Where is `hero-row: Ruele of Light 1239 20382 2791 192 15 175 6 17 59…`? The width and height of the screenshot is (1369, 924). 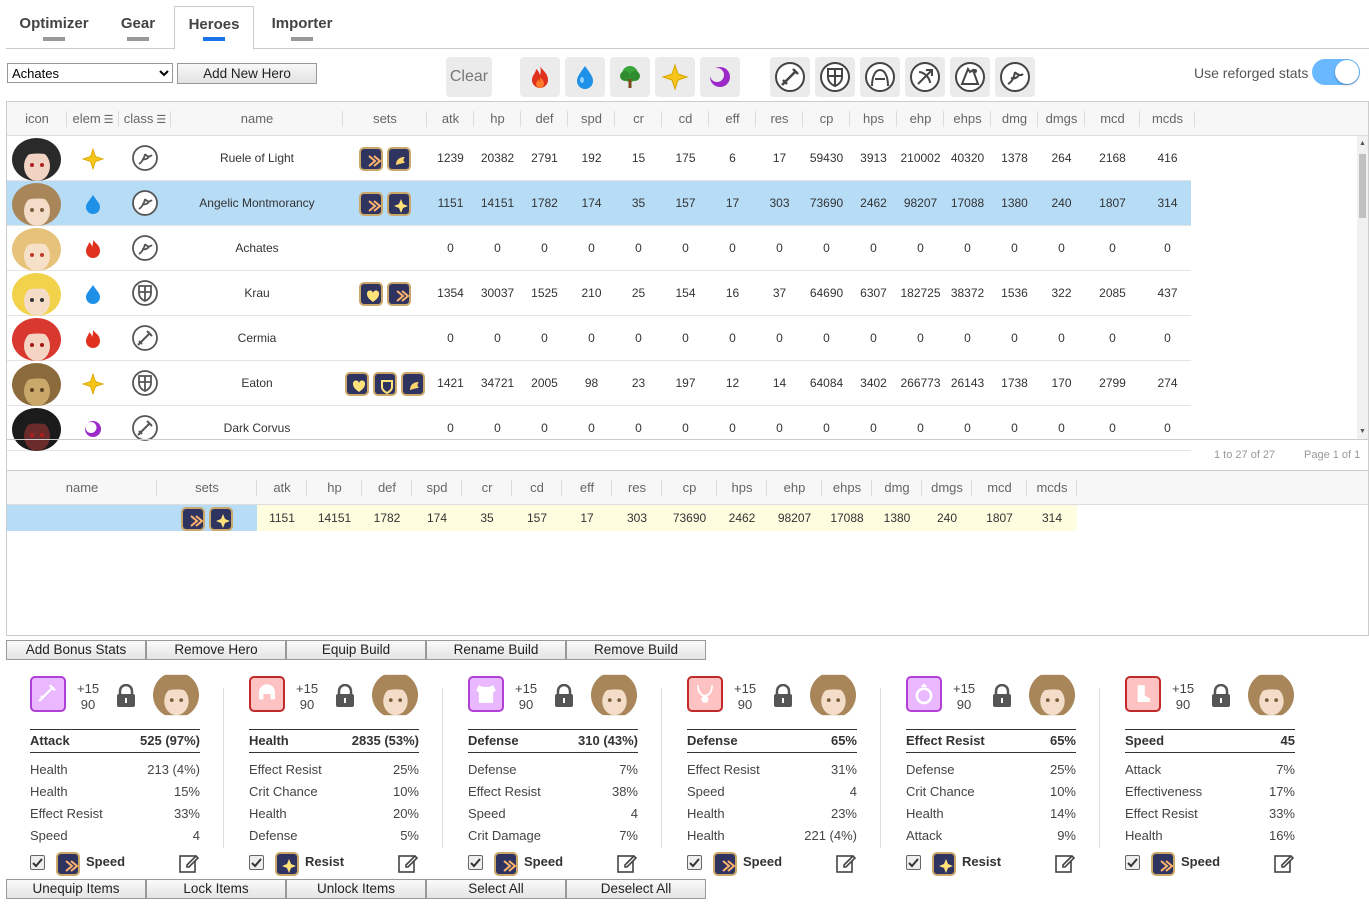
hero-row: Ruele of Light 1239 20382 2791 192 15 175 6 17 59… is located at coordinates (599, 158).